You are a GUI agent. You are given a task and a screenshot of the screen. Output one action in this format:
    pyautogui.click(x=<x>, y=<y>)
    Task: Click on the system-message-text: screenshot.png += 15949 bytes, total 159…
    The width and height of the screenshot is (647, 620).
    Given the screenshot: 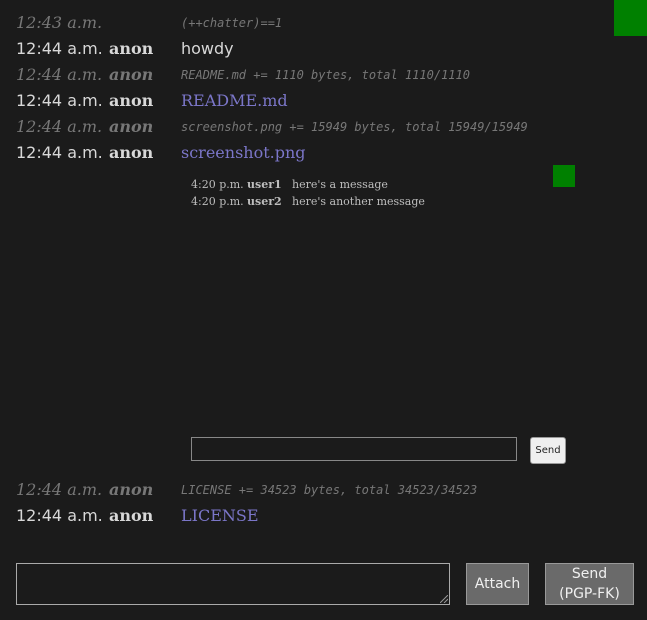 What is the action you would take?
    pyautogui.click(x=354, y=127)
    